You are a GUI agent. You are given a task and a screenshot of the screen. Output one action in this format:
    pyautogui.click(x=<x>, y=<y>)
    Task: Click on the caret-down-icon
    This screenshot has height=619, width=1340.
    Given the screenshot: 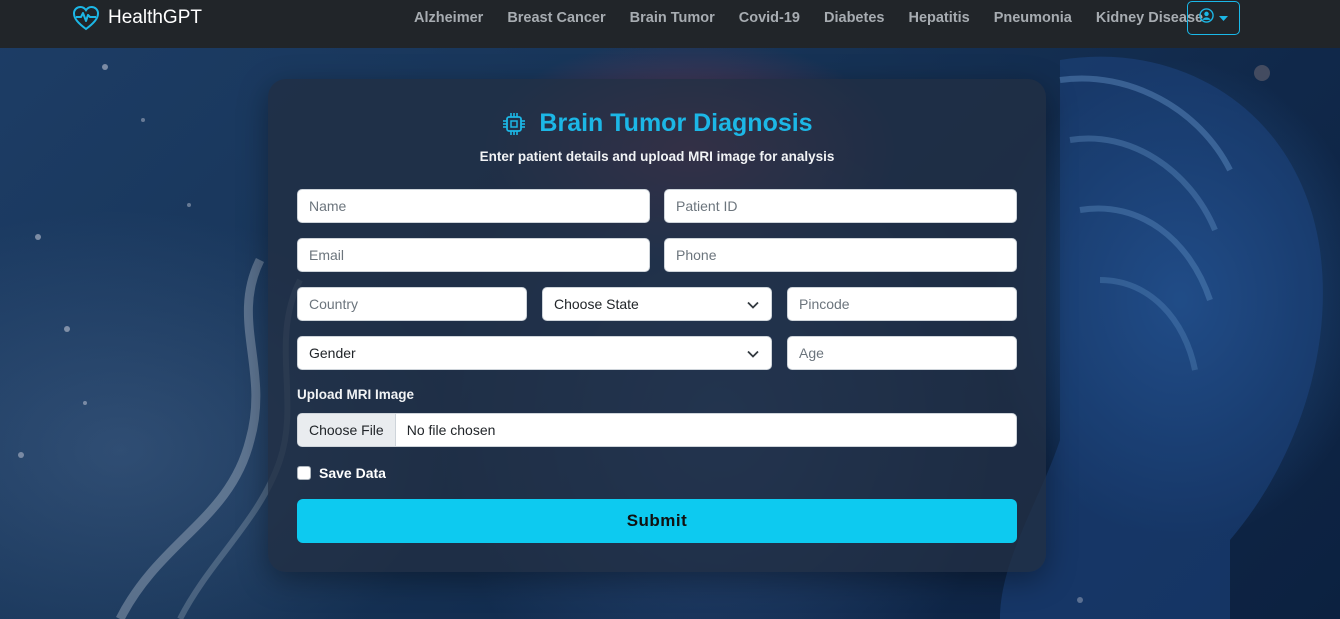 What is the action you would take?
    pyautogui.click(x=1223, y=18)
    